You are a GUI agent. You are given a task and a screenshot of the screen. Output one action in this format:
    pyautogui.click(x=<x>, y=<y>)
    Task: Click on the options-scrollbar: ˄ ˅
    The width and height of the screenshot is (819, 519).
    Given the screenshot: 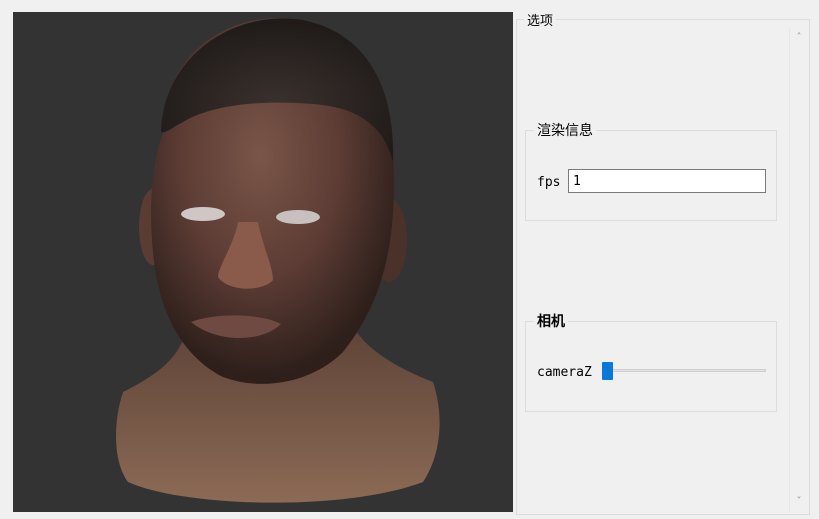 What is the action you would take?
    pyautogui.click(x=799, y=270)
    